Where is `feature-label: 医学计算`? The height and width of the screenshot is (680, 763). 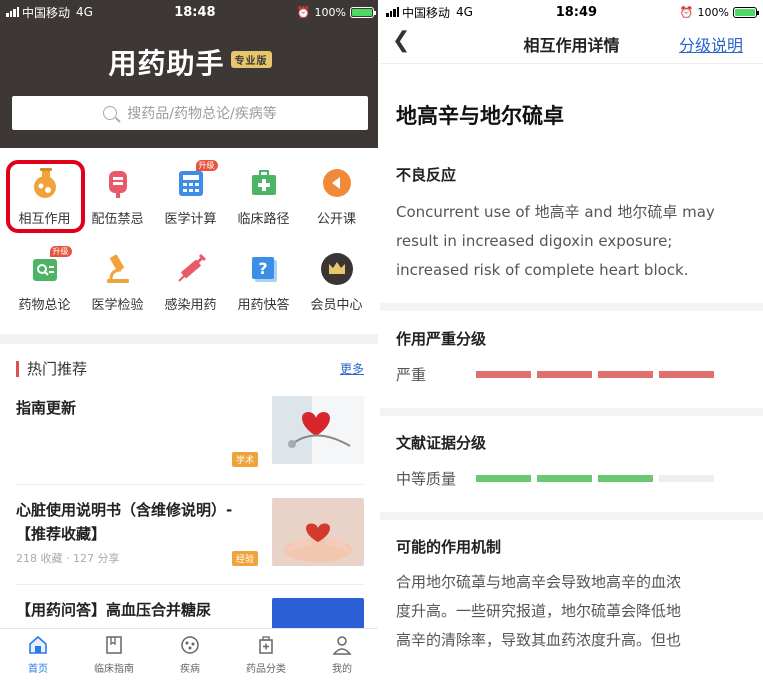 feature-label: 医学计算 is located at coordinates (190, 219).